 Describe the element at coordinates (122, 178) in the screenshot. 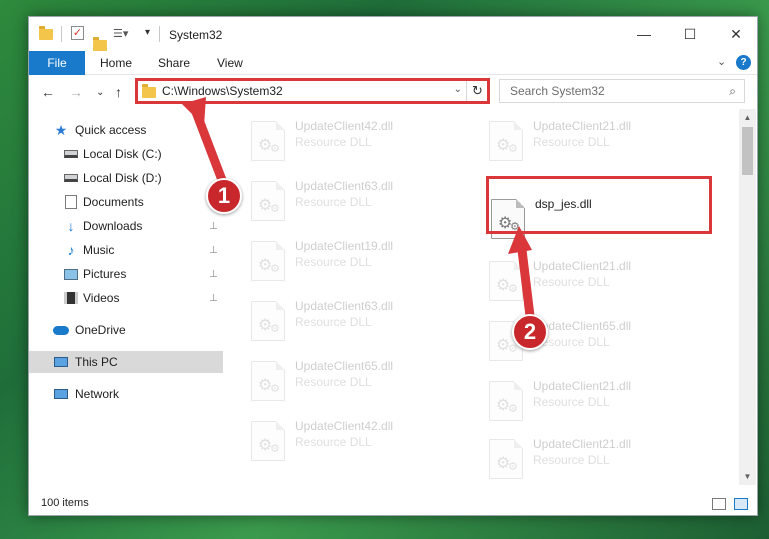

I see `sidebar-item-label: Local Disk (D:)` at that location.